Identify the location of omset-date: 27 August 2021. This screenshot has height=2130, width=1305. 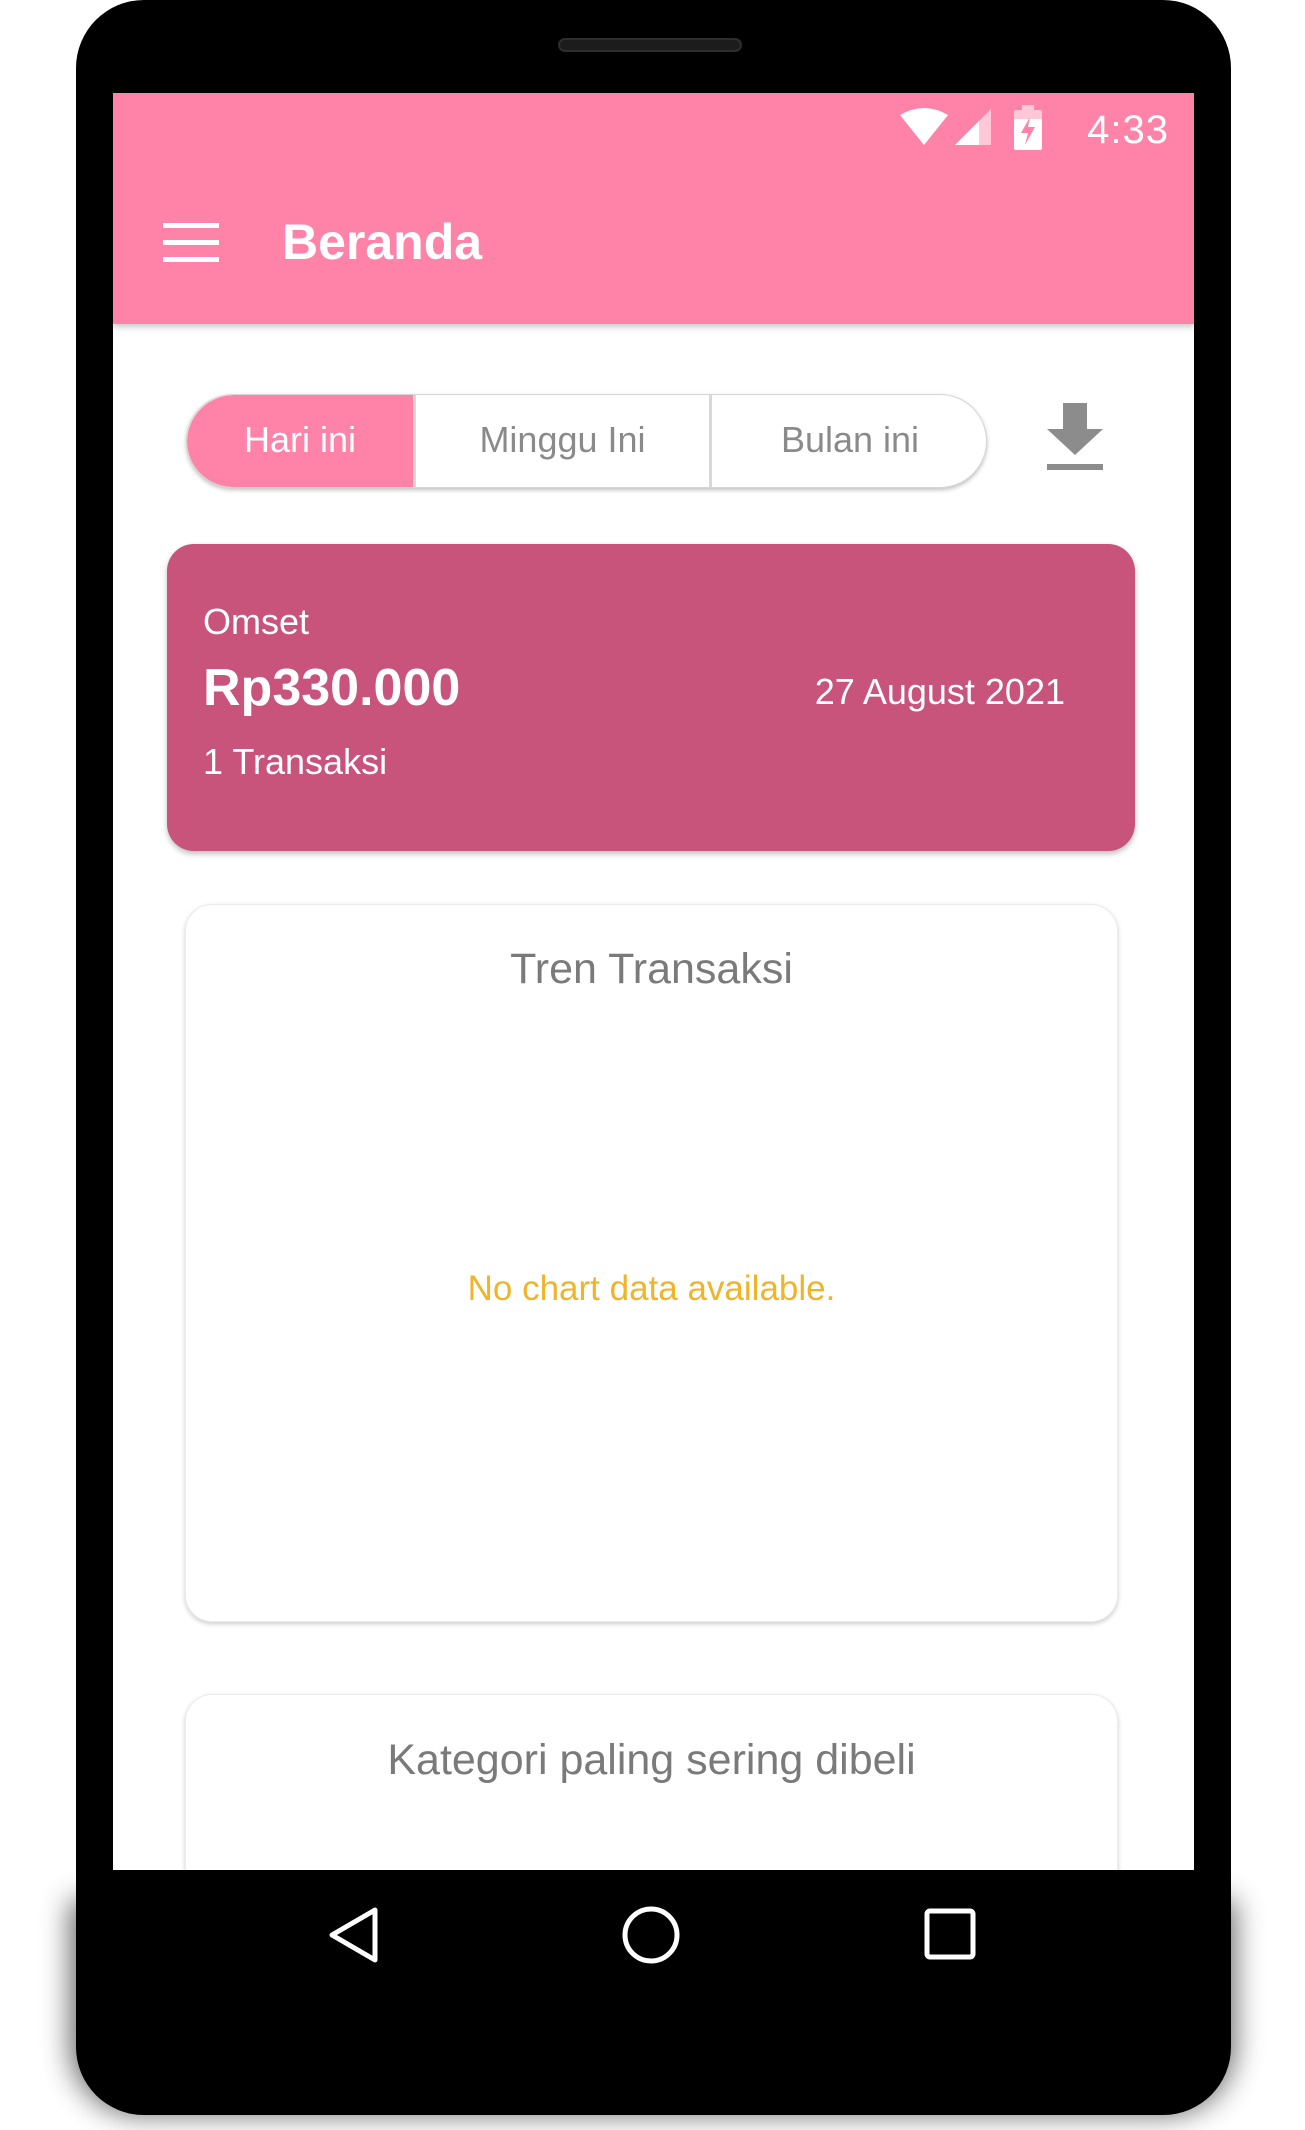
(939, 691).